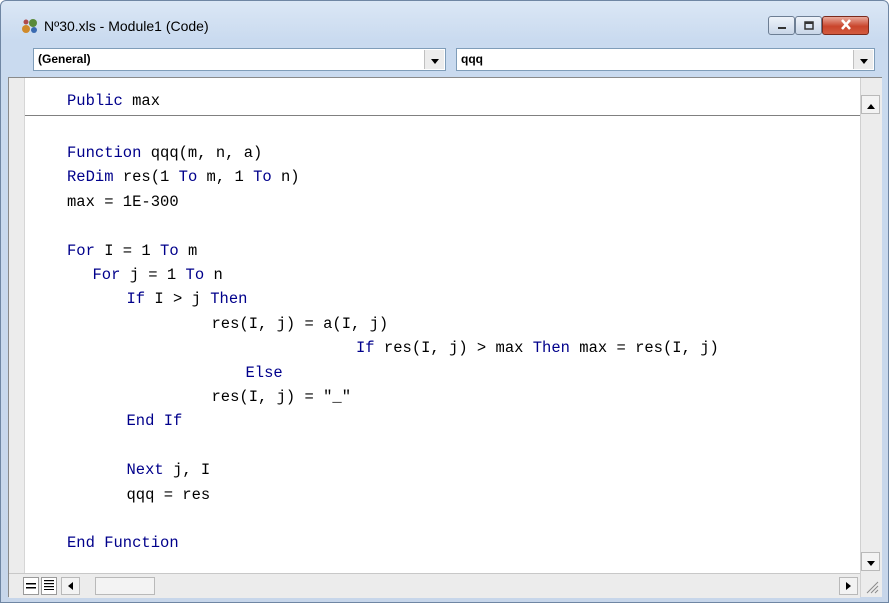 The width and height of the screenshot is (891, 605). What do you see at coordinates (188, 250) in the screenshot?
I see `code-text: m` at bounding box center [188, 250].